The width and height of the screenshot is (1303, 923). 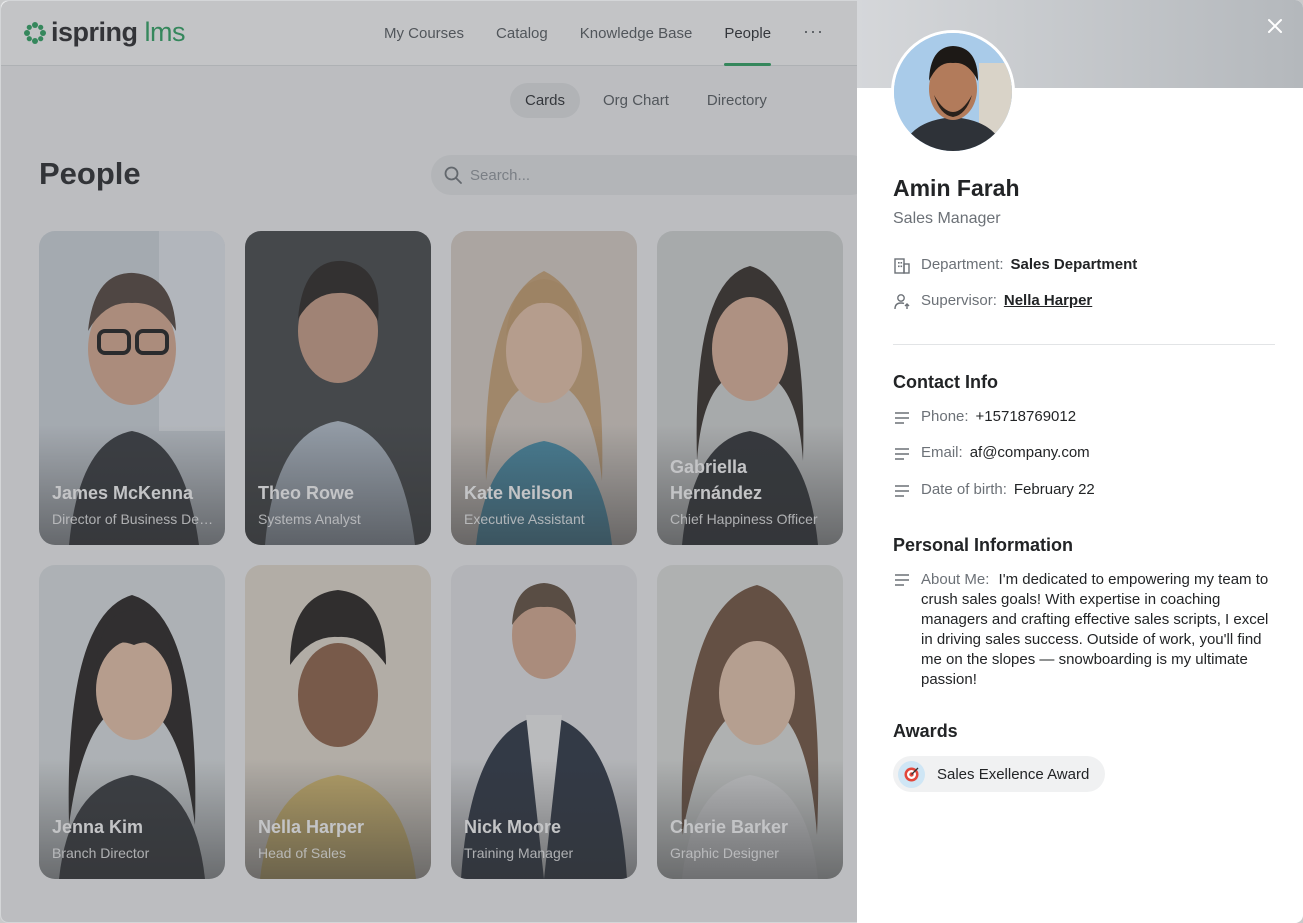 I want to click on dob-value: February 22, so click(x=1054, y=489).